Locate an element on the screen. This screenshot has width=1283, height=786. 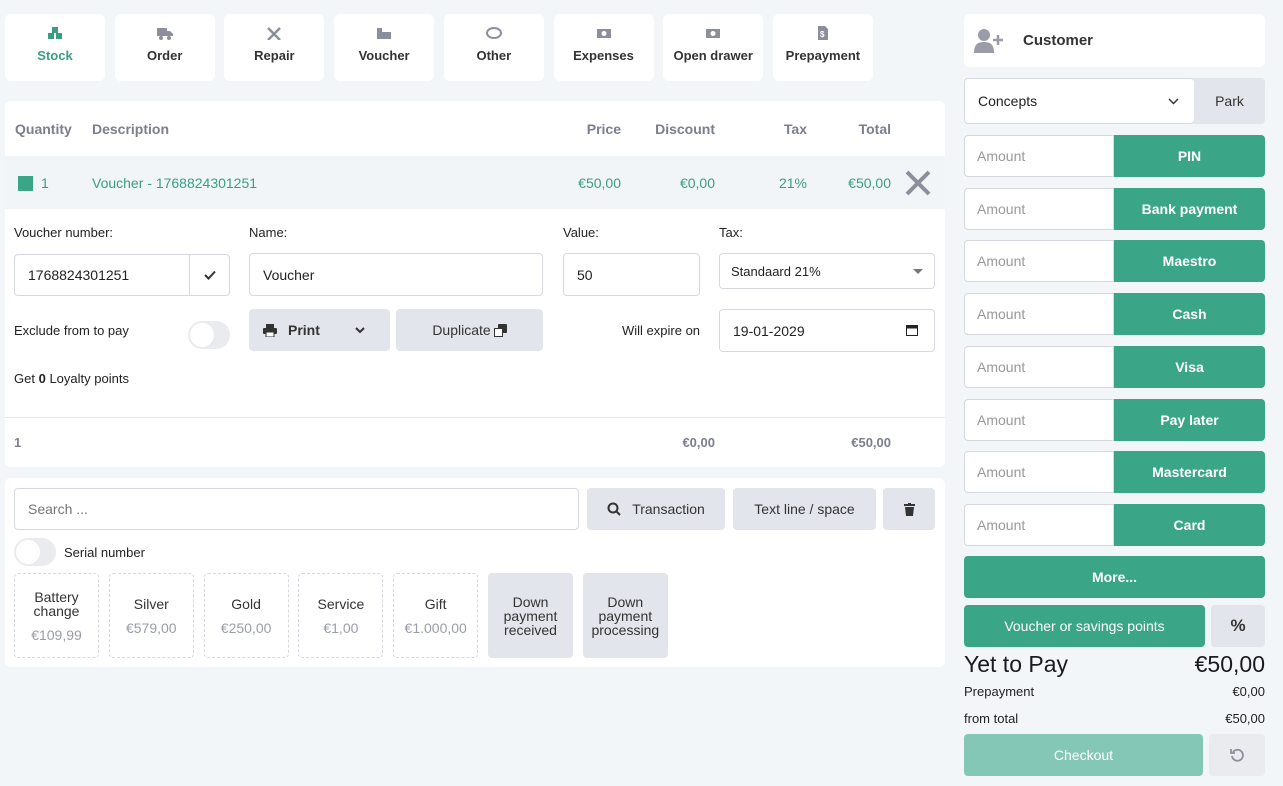
quick-item: Service €1,00 is located at coordinates (341, 615).